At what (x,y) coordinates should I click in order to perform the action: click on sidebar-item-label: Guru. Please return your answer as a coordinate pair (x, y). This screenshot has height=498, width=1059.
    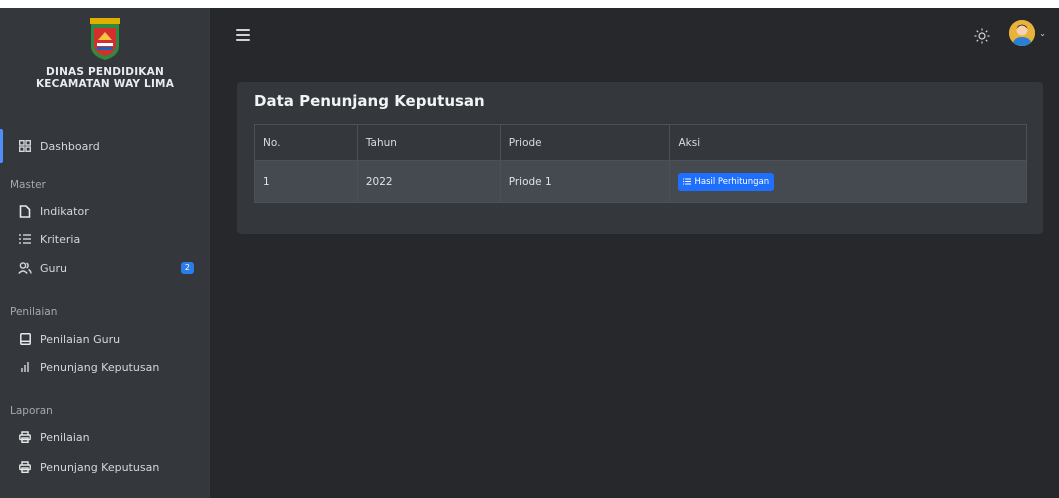
    Looking at the image, I should click on (53, 268).